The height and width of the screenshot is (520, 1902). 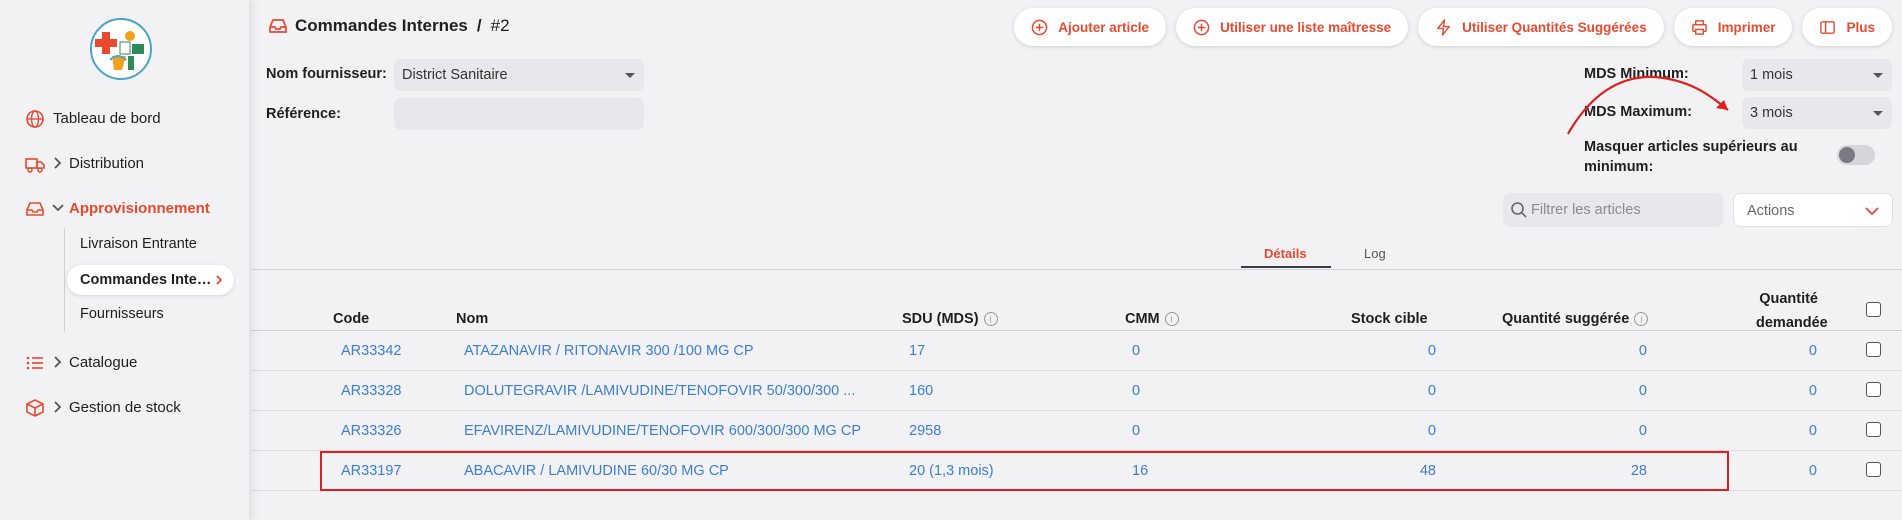 What do you see at coordinates (925, 431) in the screenshot?
I see `cell-sdu: 2958` at bounding box center [925, 431].